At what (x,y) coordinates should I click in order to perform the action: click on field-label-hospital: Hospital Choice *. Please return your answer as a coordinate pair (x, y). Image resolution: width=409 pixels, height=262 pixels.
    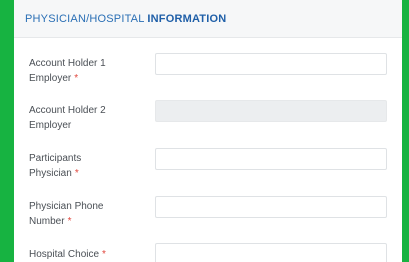
    Looking at the image, I should click on (89, 254).